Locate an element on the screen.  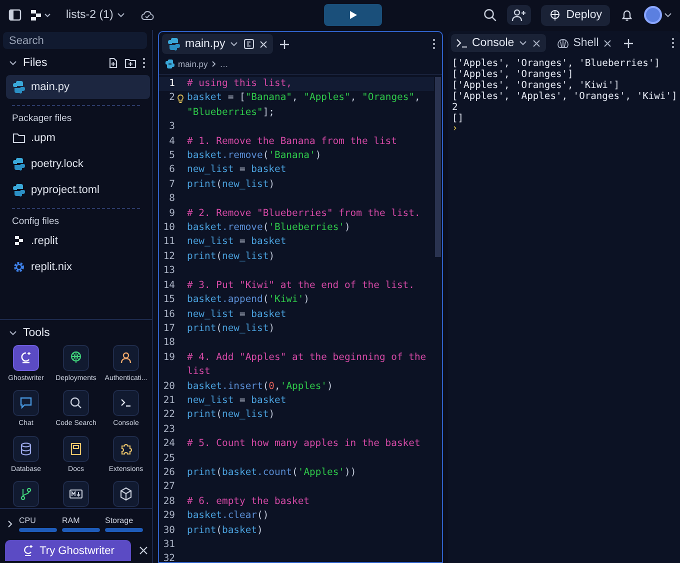
search-field: Search is located at coordinates (75, 40).